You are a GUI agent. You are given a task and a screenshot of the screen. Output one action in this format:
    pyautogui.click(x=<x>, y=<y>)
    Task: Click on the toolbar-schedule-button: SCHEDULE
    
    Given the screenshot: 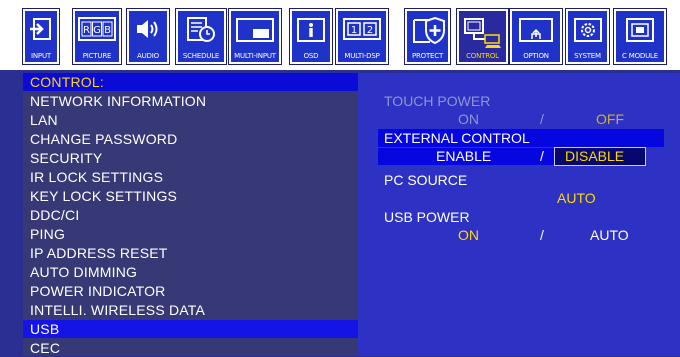 What is the action you would take?
    pyautogui.click(x=201, y=36)
    